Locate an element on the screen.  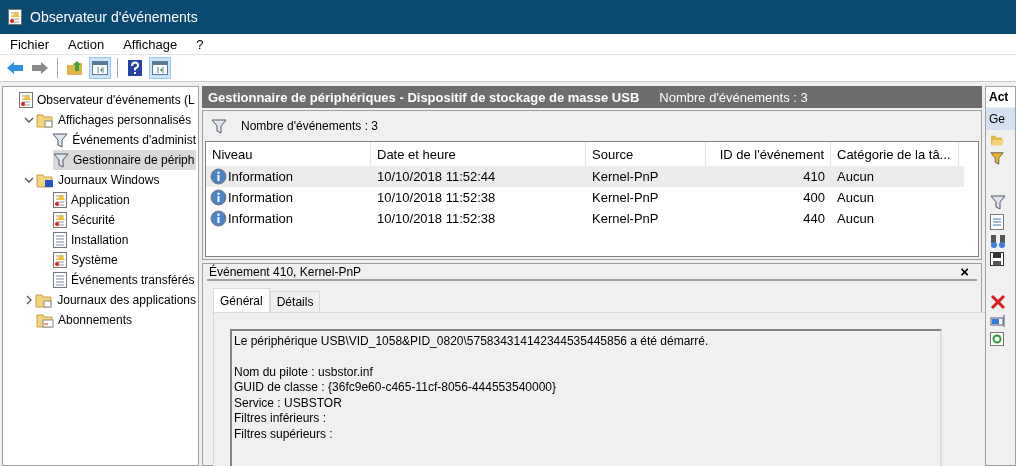
menu-item: Affichage is located at coordinates (150, 44).